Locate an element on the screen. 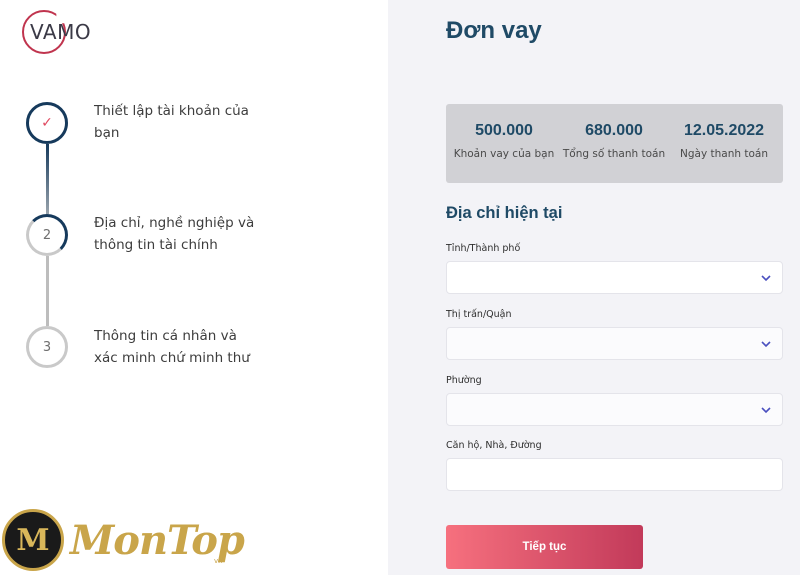  step-3-indicator: 3 is located at coordinates (47, 347).